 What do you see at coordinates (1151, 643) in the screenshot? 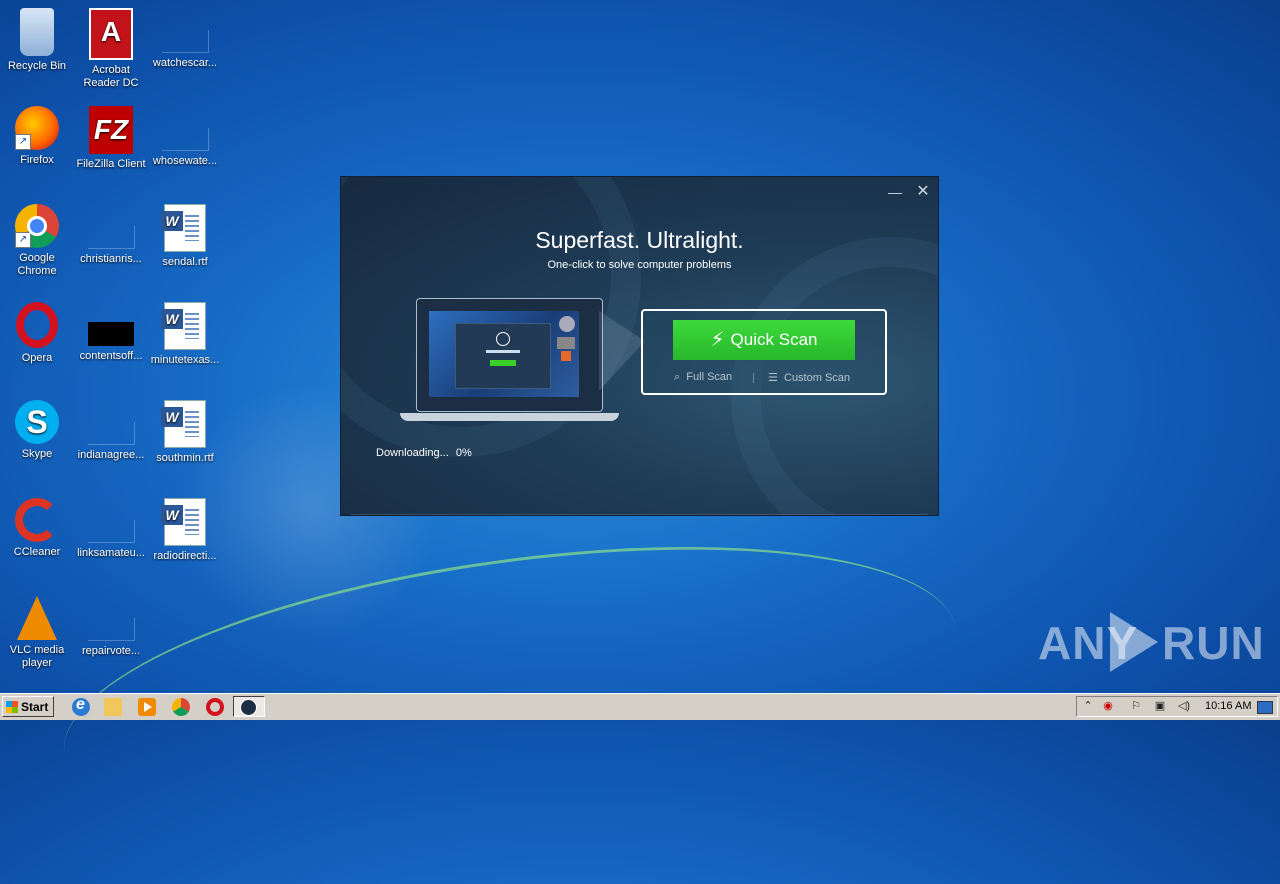
I see `anyrun-watermark: ANY RUN` at bounding box center [1151, 643].